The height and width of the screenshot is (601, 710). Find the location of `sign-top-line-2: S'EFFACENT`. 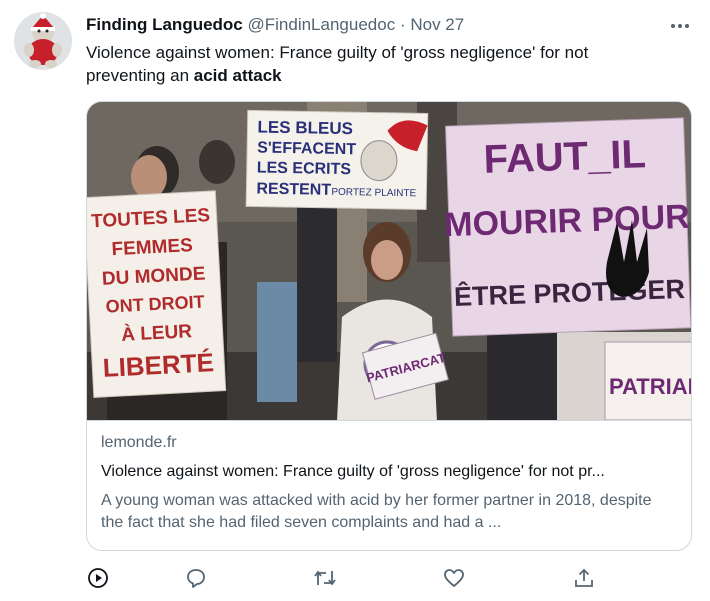

sign-top-line-2: S'EFFACENT is located at coordinates (306, 149).